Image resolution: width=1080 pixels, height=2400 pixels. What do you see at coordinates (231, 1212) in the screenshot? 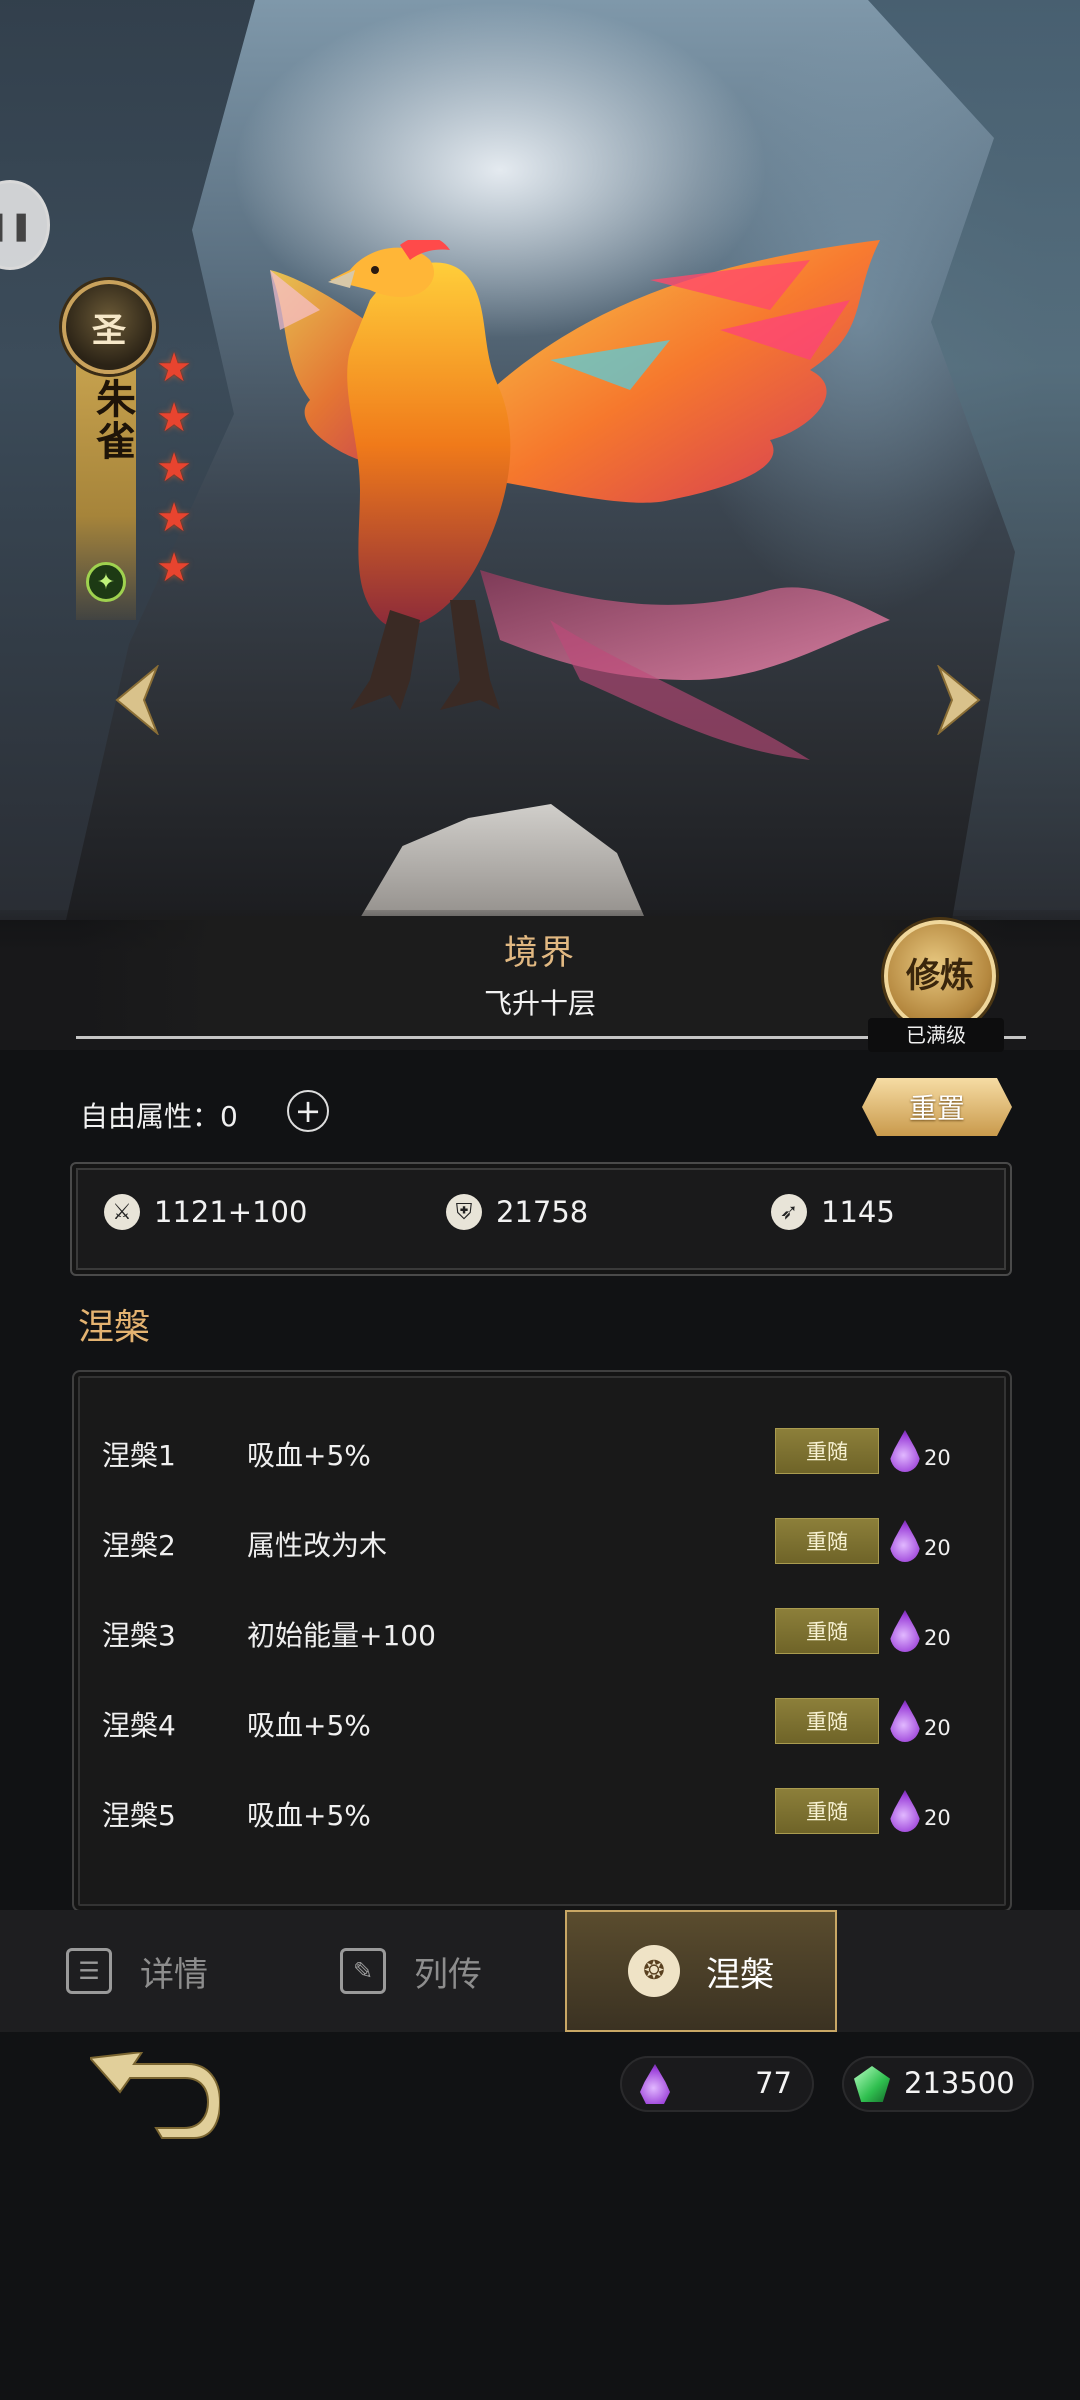
I see `attack-value: 1121+100` at bounding box center [231, 1212].